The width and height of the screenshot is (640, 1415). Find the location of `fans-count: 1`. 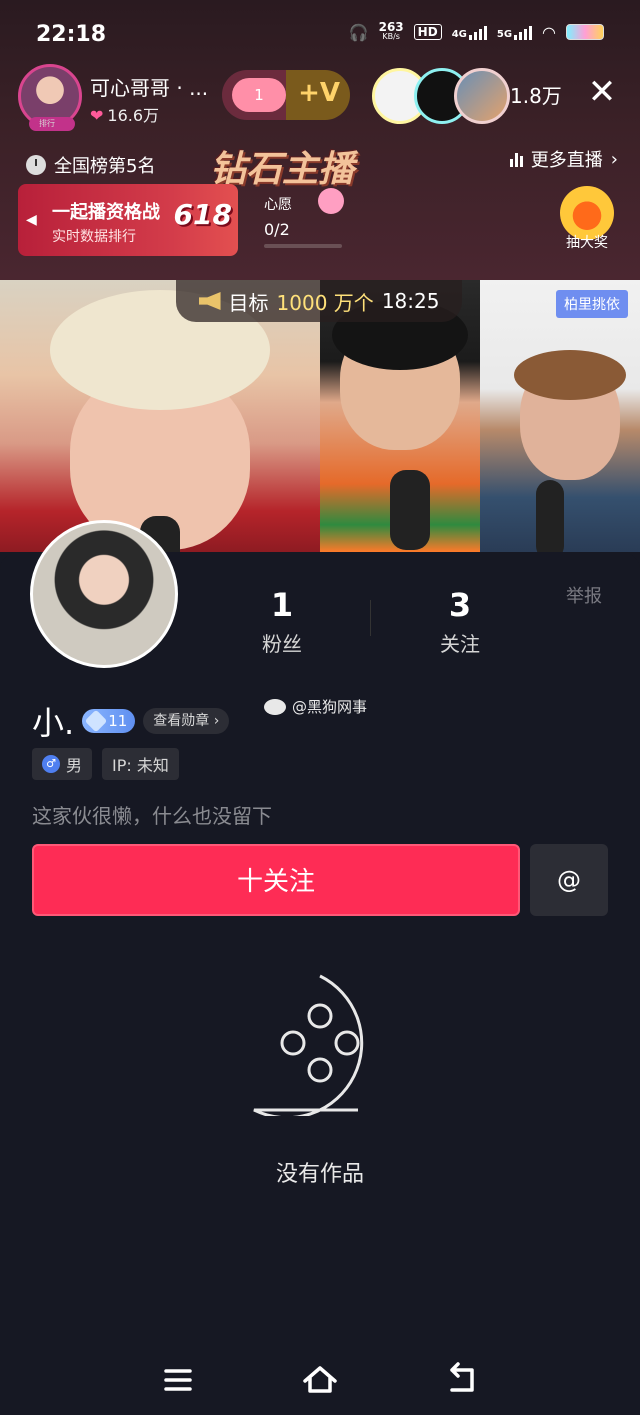

fans-count: 1 is located at coordinates (282, 605).